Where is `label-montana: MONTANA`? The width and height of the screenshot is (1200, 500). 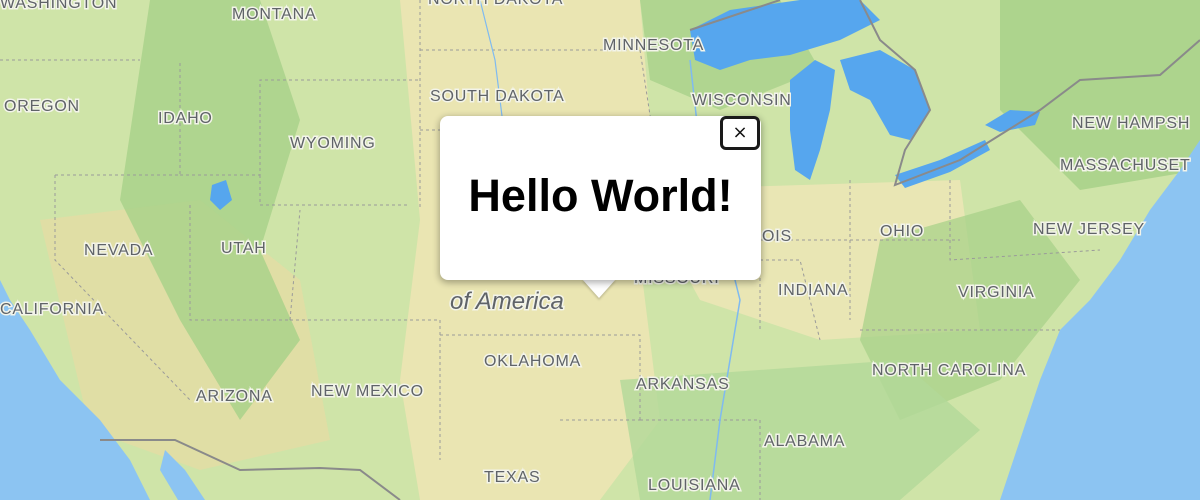 label-montana: MONTANA is located at coordinates (274, 14).